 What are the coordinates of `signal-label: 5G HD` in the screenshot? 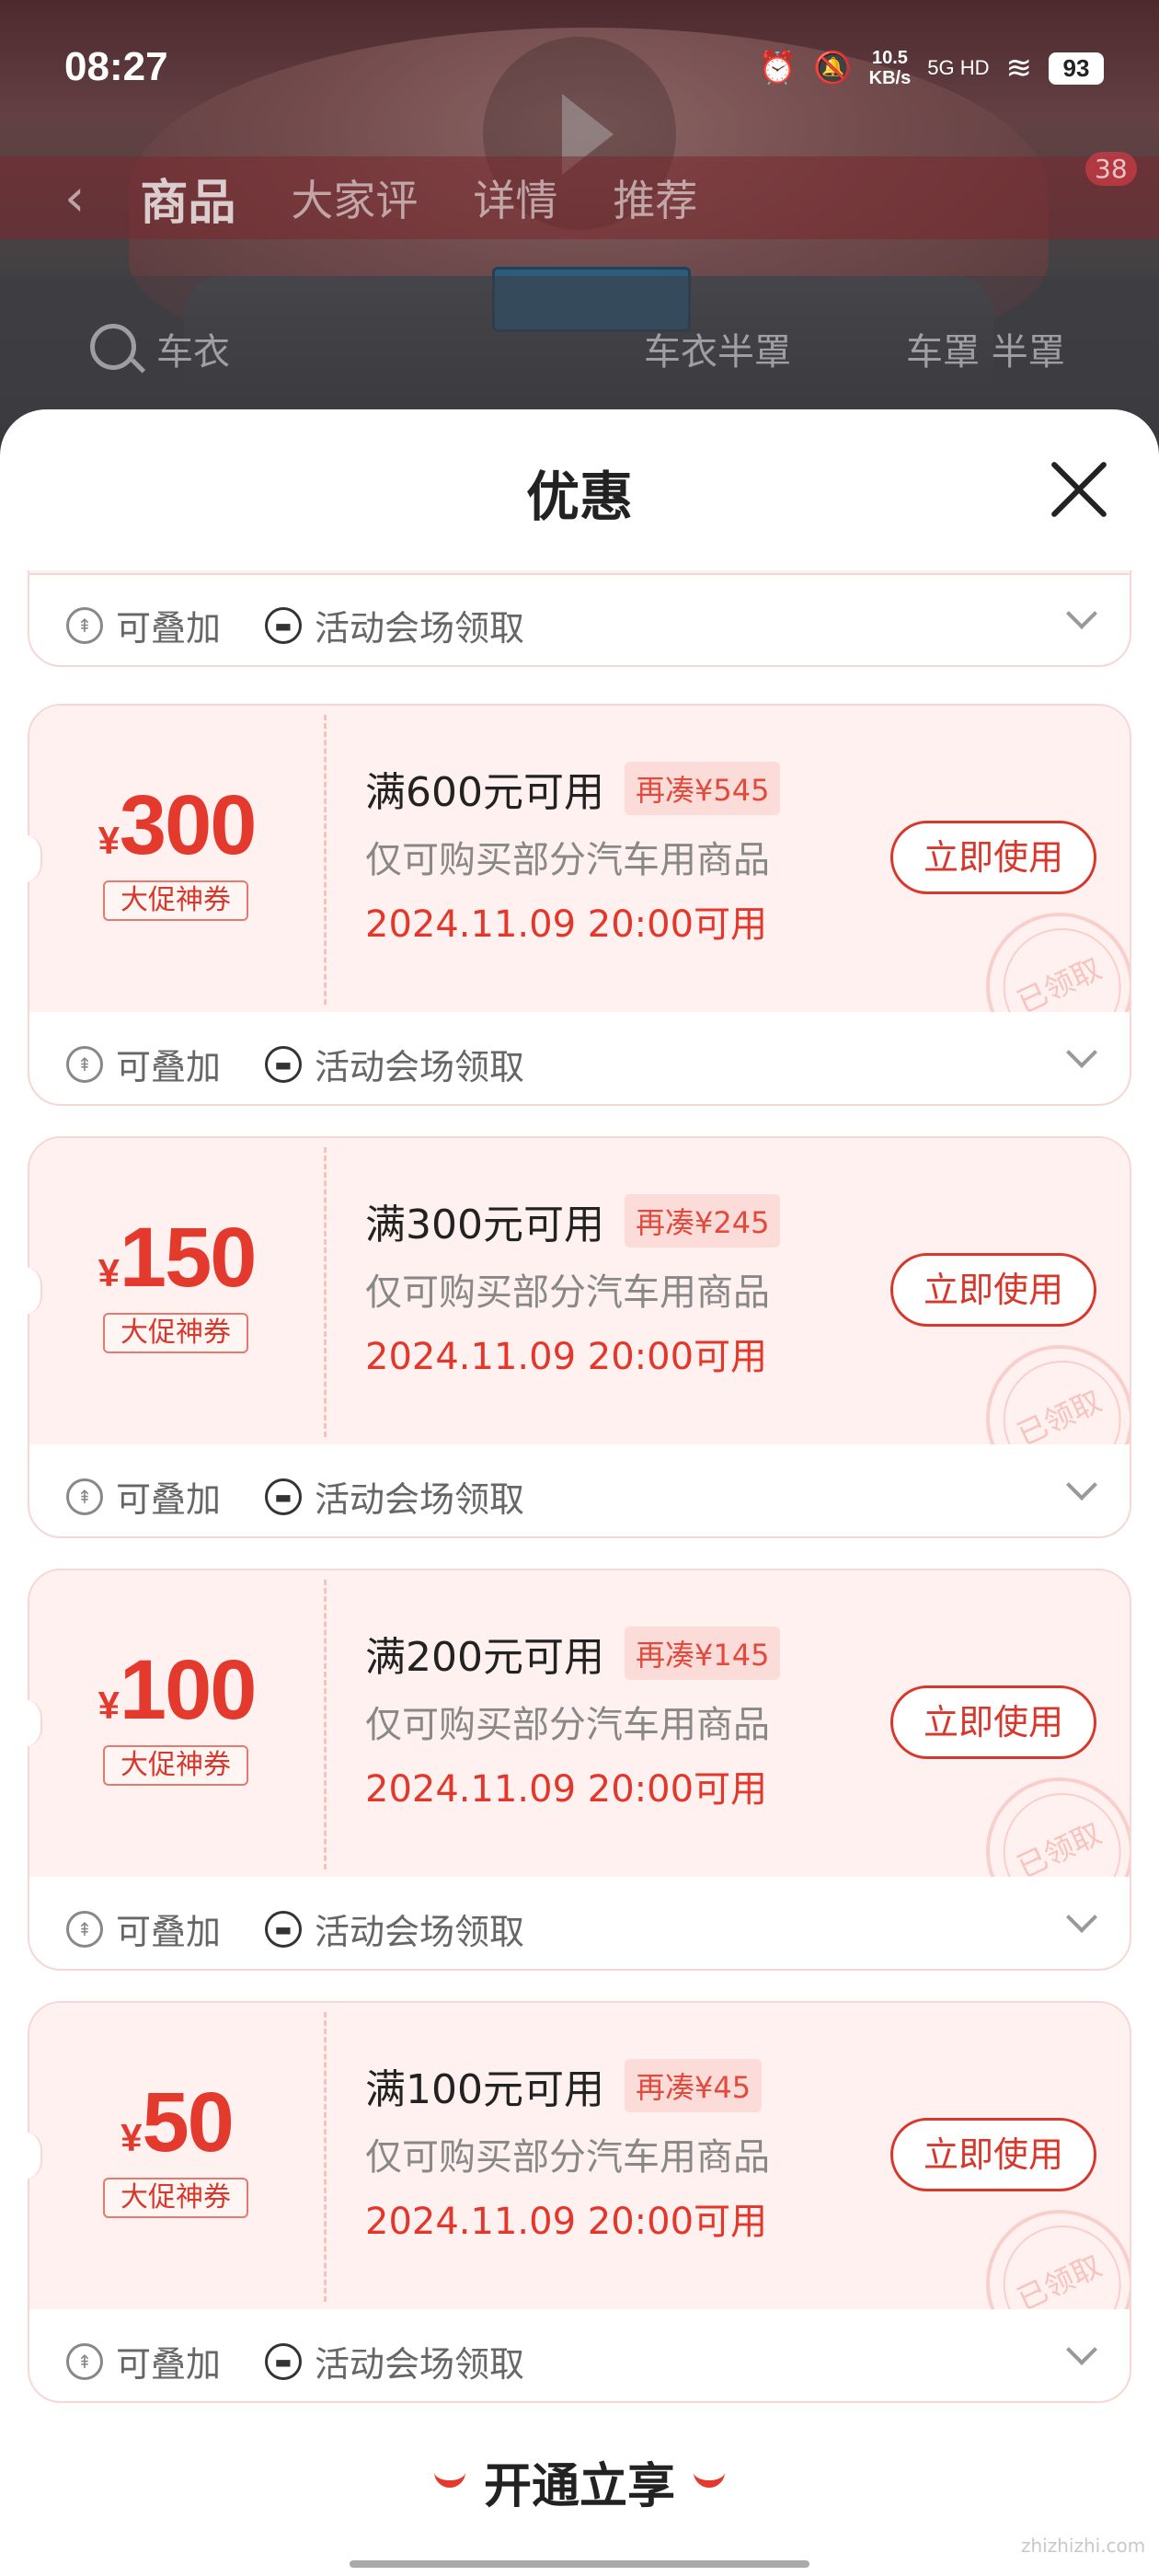 It's located at (958, 67).